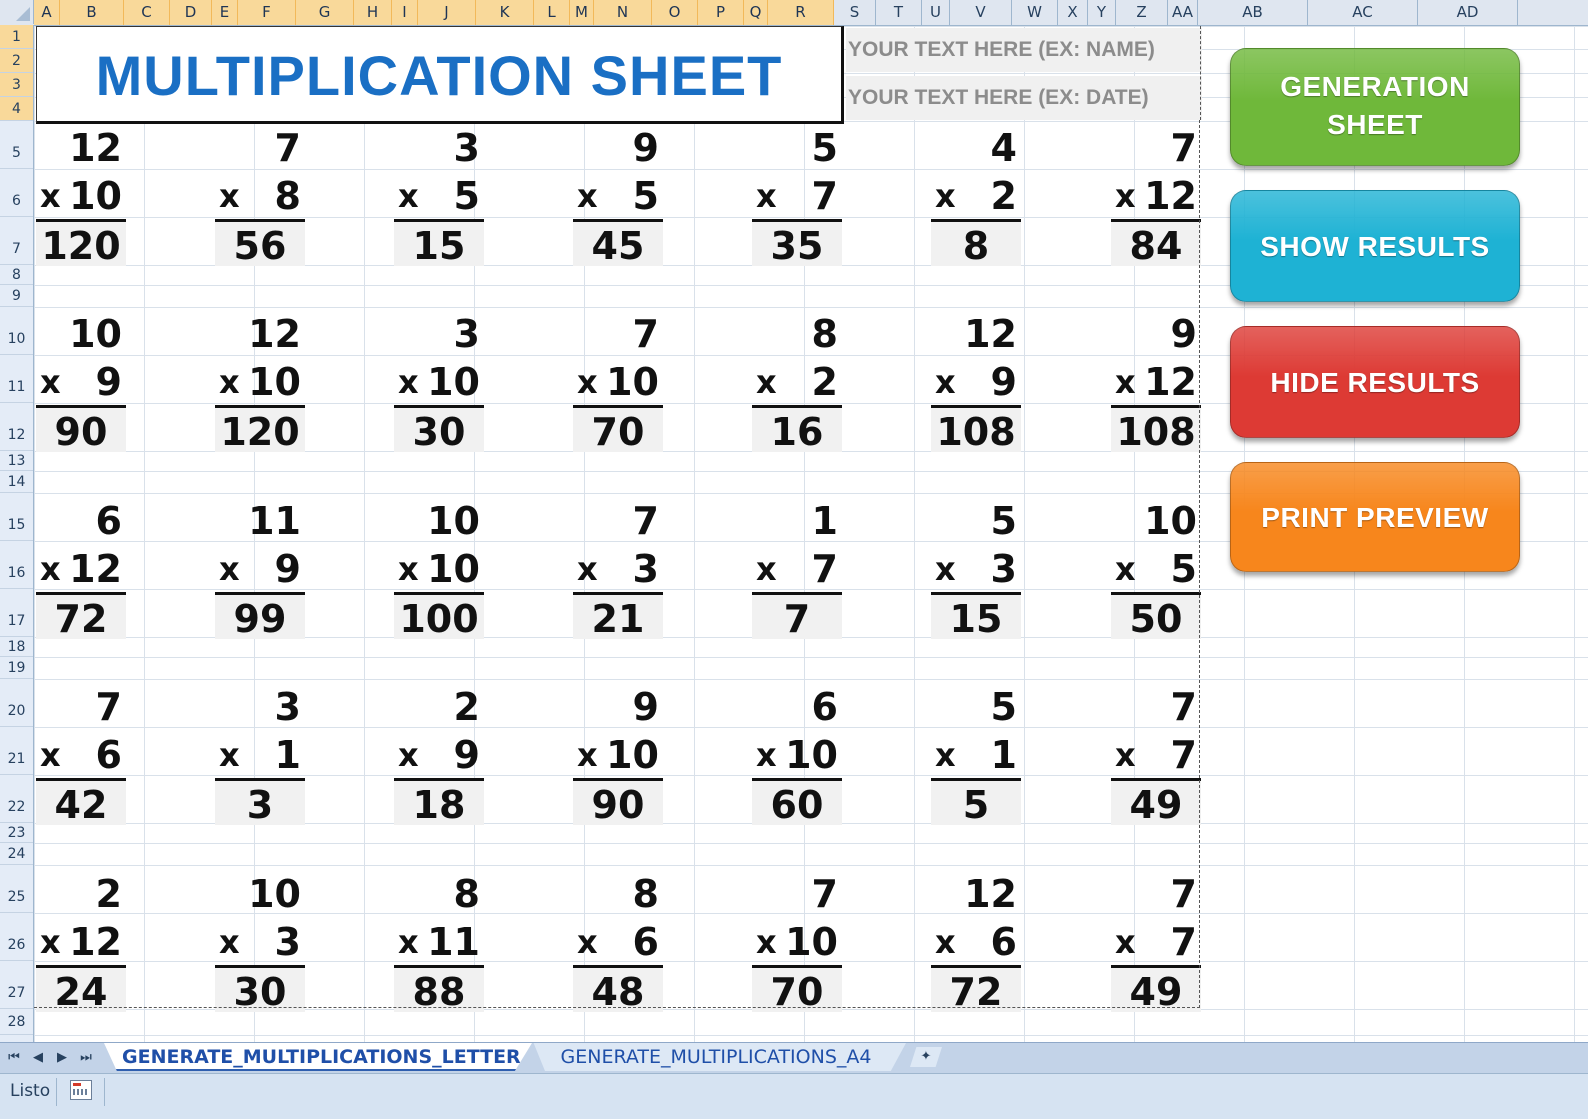  Describe the element at coordinates (439, 755) in the screenshot. I see `problem-4-3: 2 x 9 18` at that location.